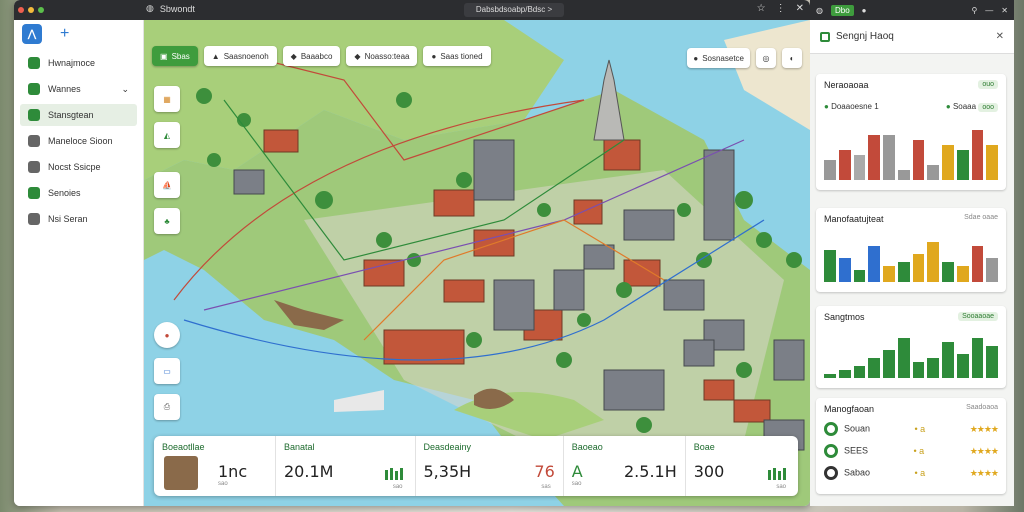 Image resolution: width=1024 pixels, height=512 pixels. I want to click on sidebar-item-0: Hwnajmoce, so click(78, 63).